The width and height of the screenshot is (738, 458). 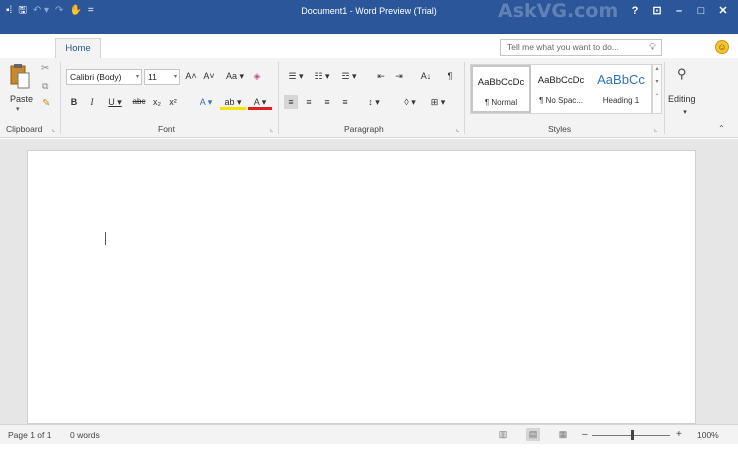 I want to click on change-case-button: Aa ▾, so click(x=235, y=76).